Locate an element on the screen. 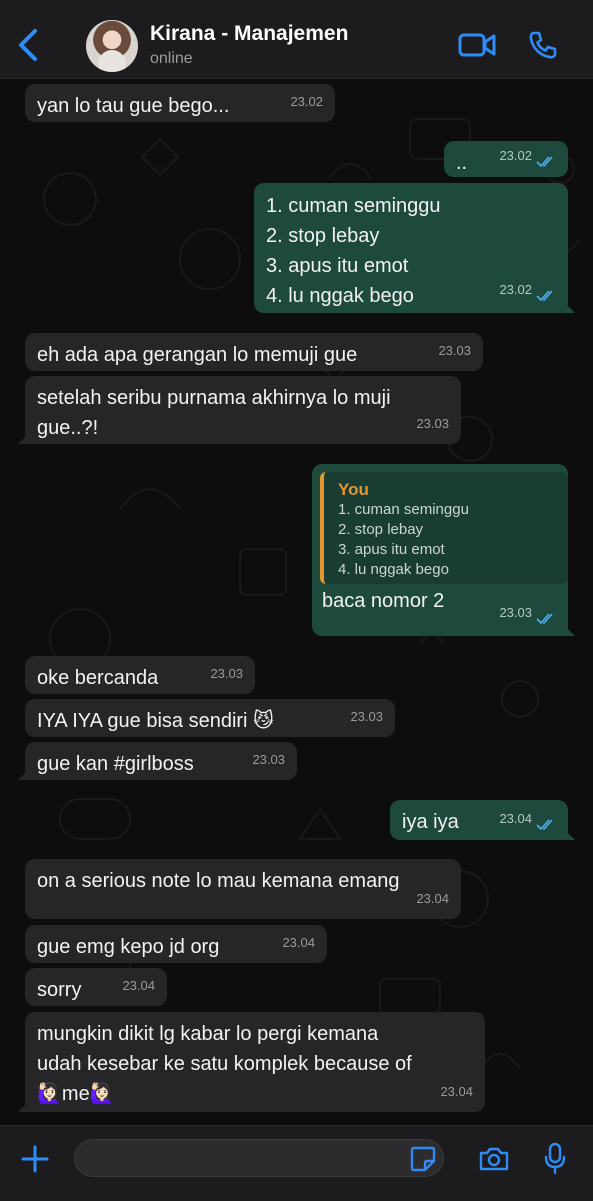  phone-icon is located at coordinates (543, 45).